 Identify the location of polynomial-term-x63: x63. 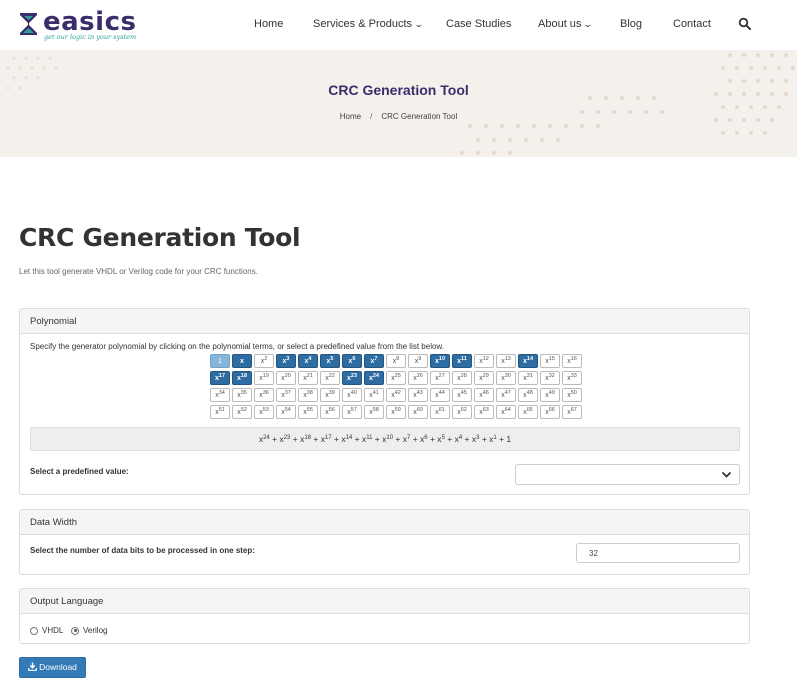
(484, 412).